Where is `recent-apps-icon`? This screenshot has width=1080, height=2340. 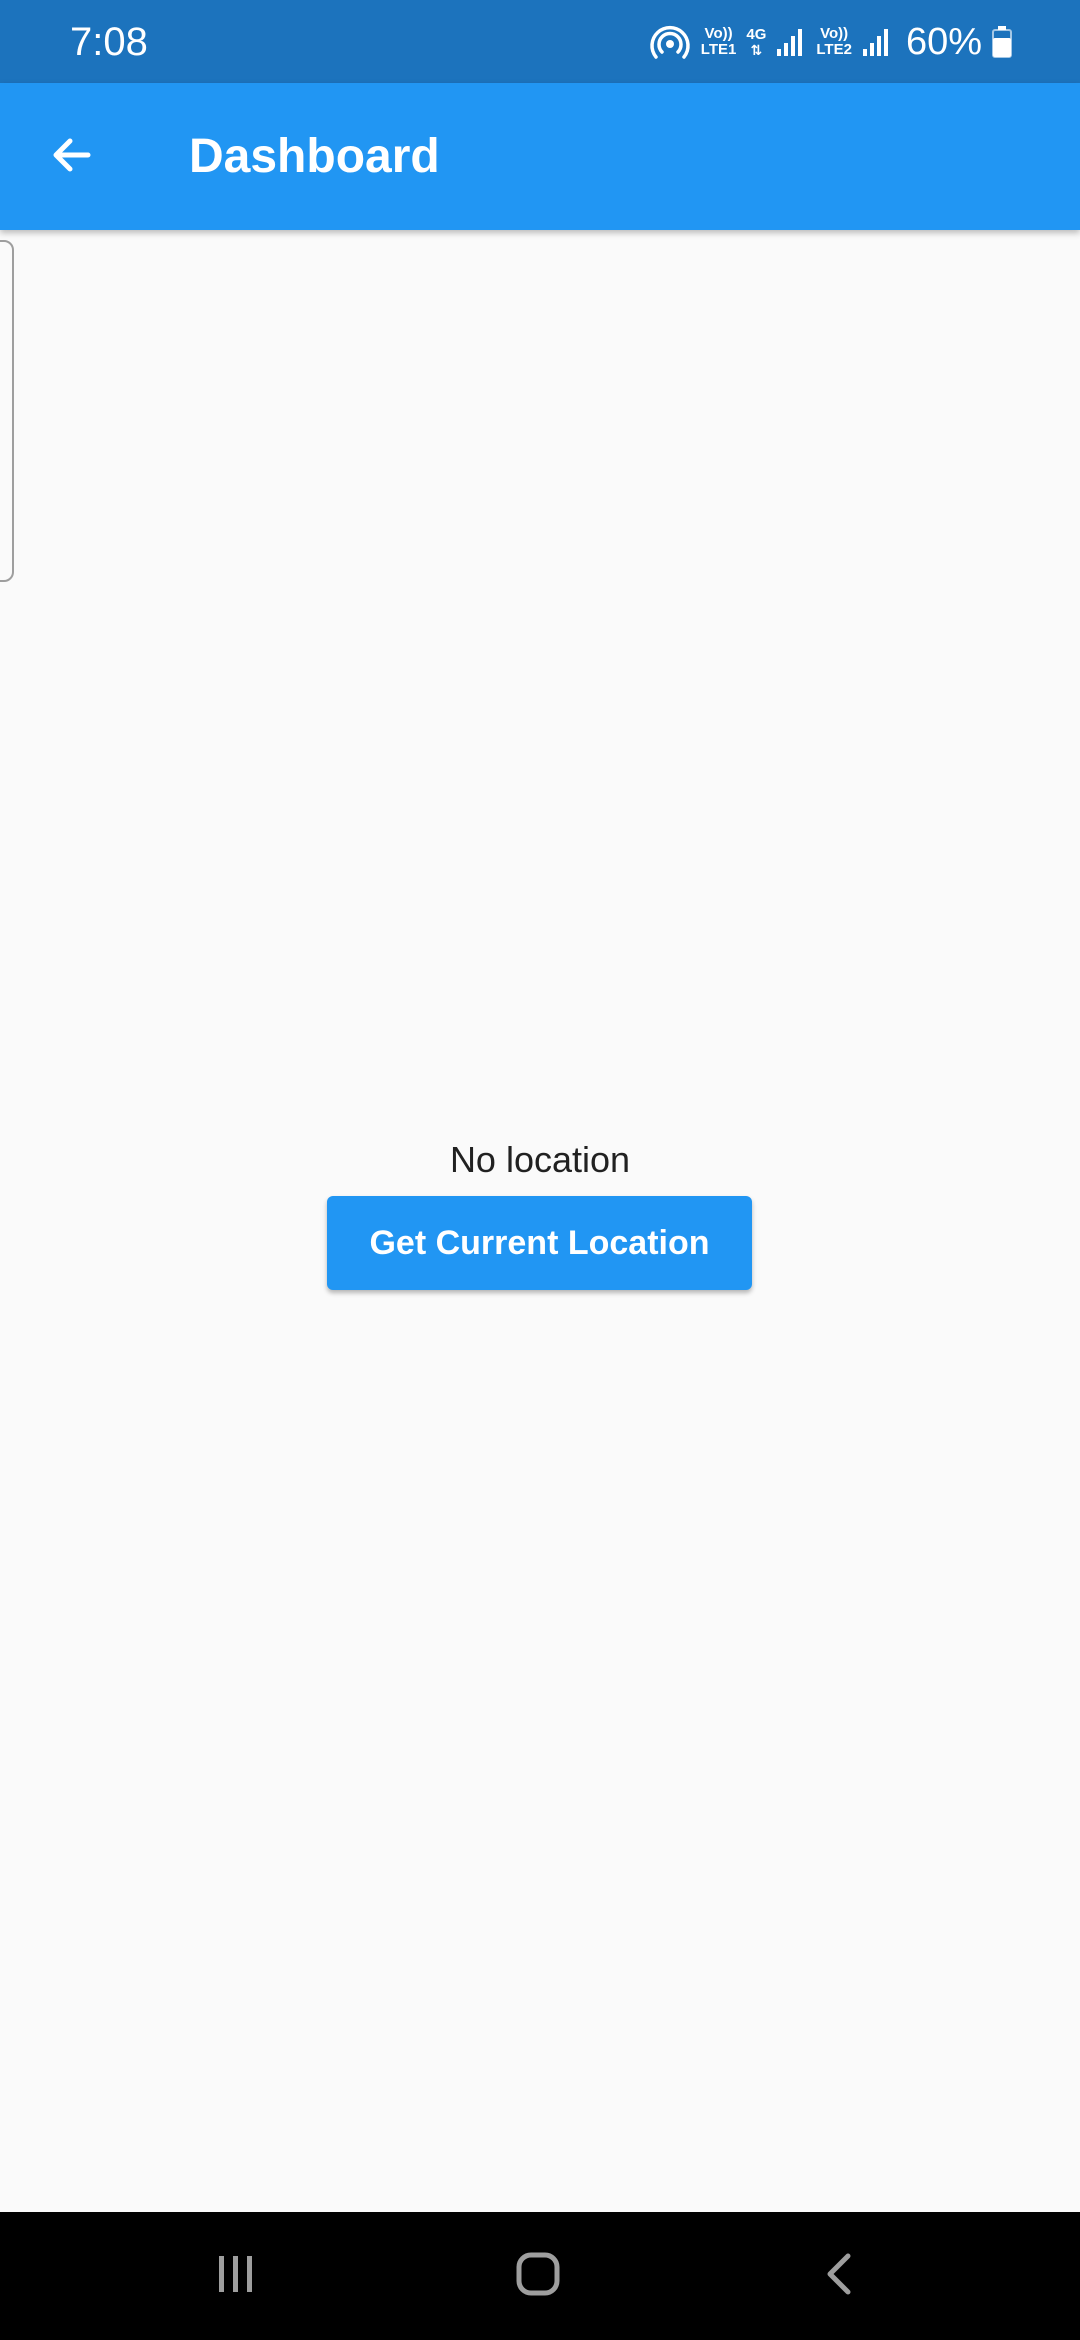
recent-apps-icon is located at coordinates (236, 2276).